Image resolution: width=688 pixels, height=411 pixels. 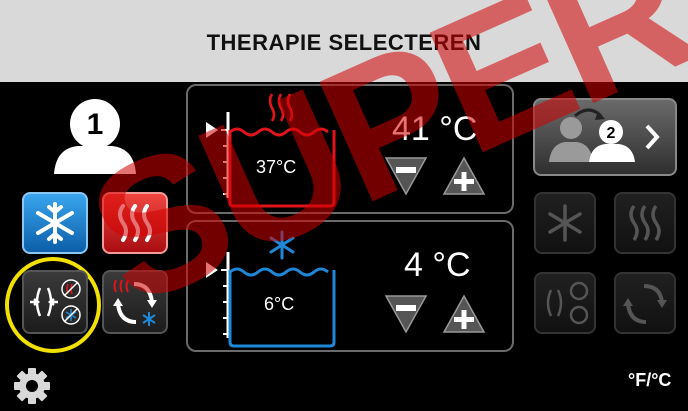 What do you see at coordinates (649, 380) in the screenshot?
I see `unit-toggle: °F/°C` at bounding box center [649, 380].